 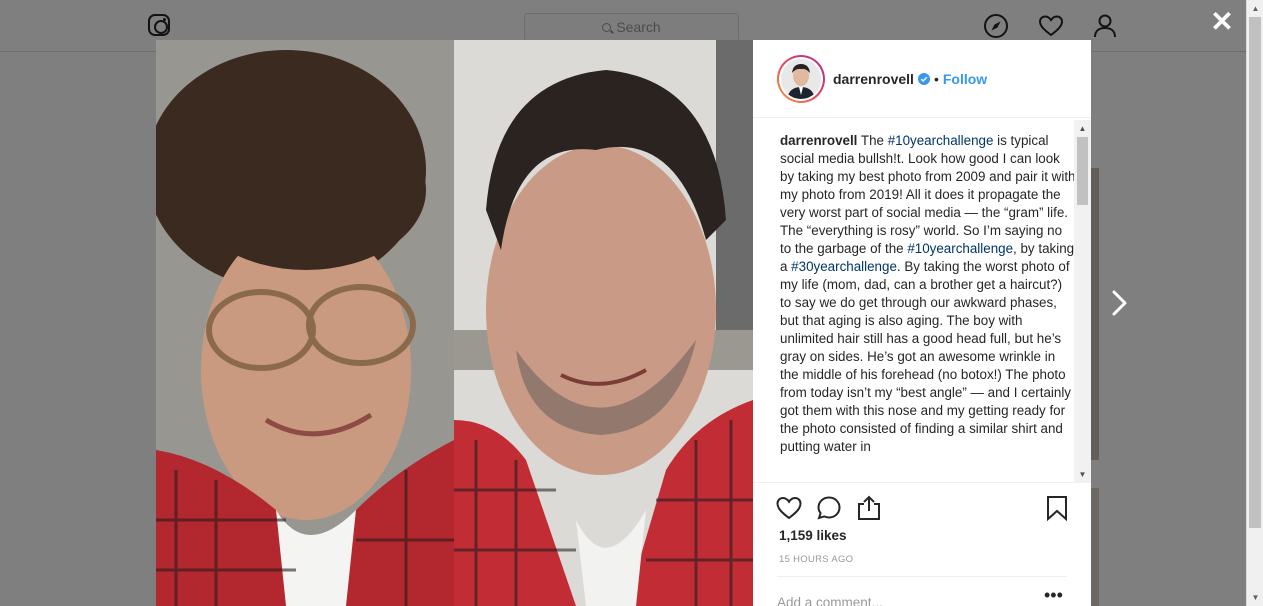 What do you see at coordinates (1082, 128) in the screenshot?
I see `caption-scroll-up-icon: ▲` at bounding box center [1082, 128].